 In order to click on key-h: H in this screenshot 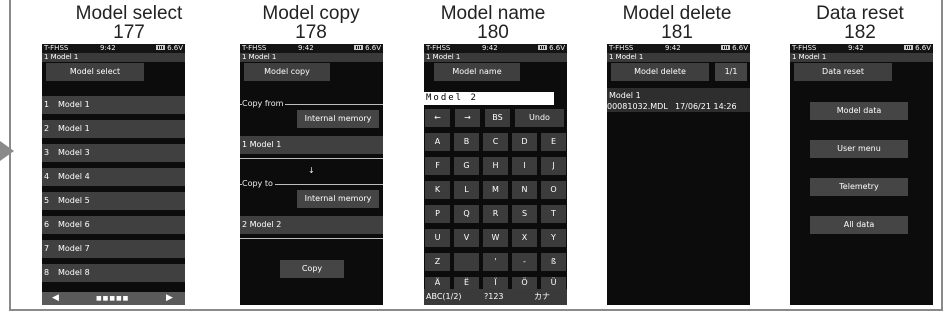, I will do `click(495, 166)`.